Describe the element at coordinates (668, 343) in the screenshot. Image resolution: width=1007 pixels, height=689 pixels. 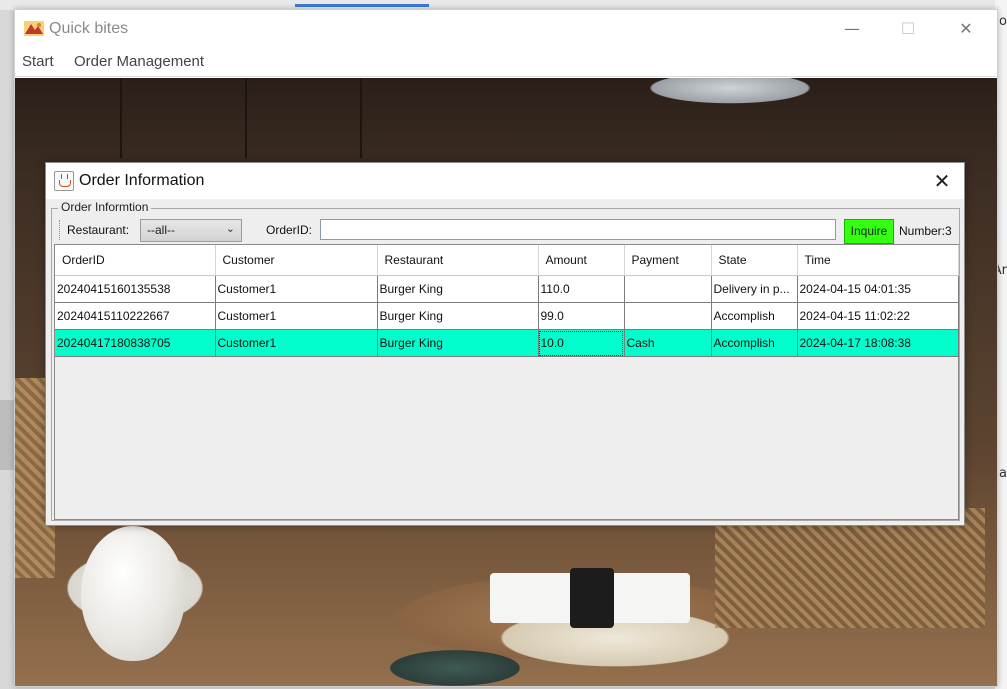
I see `table-cell: Cash` at that location.